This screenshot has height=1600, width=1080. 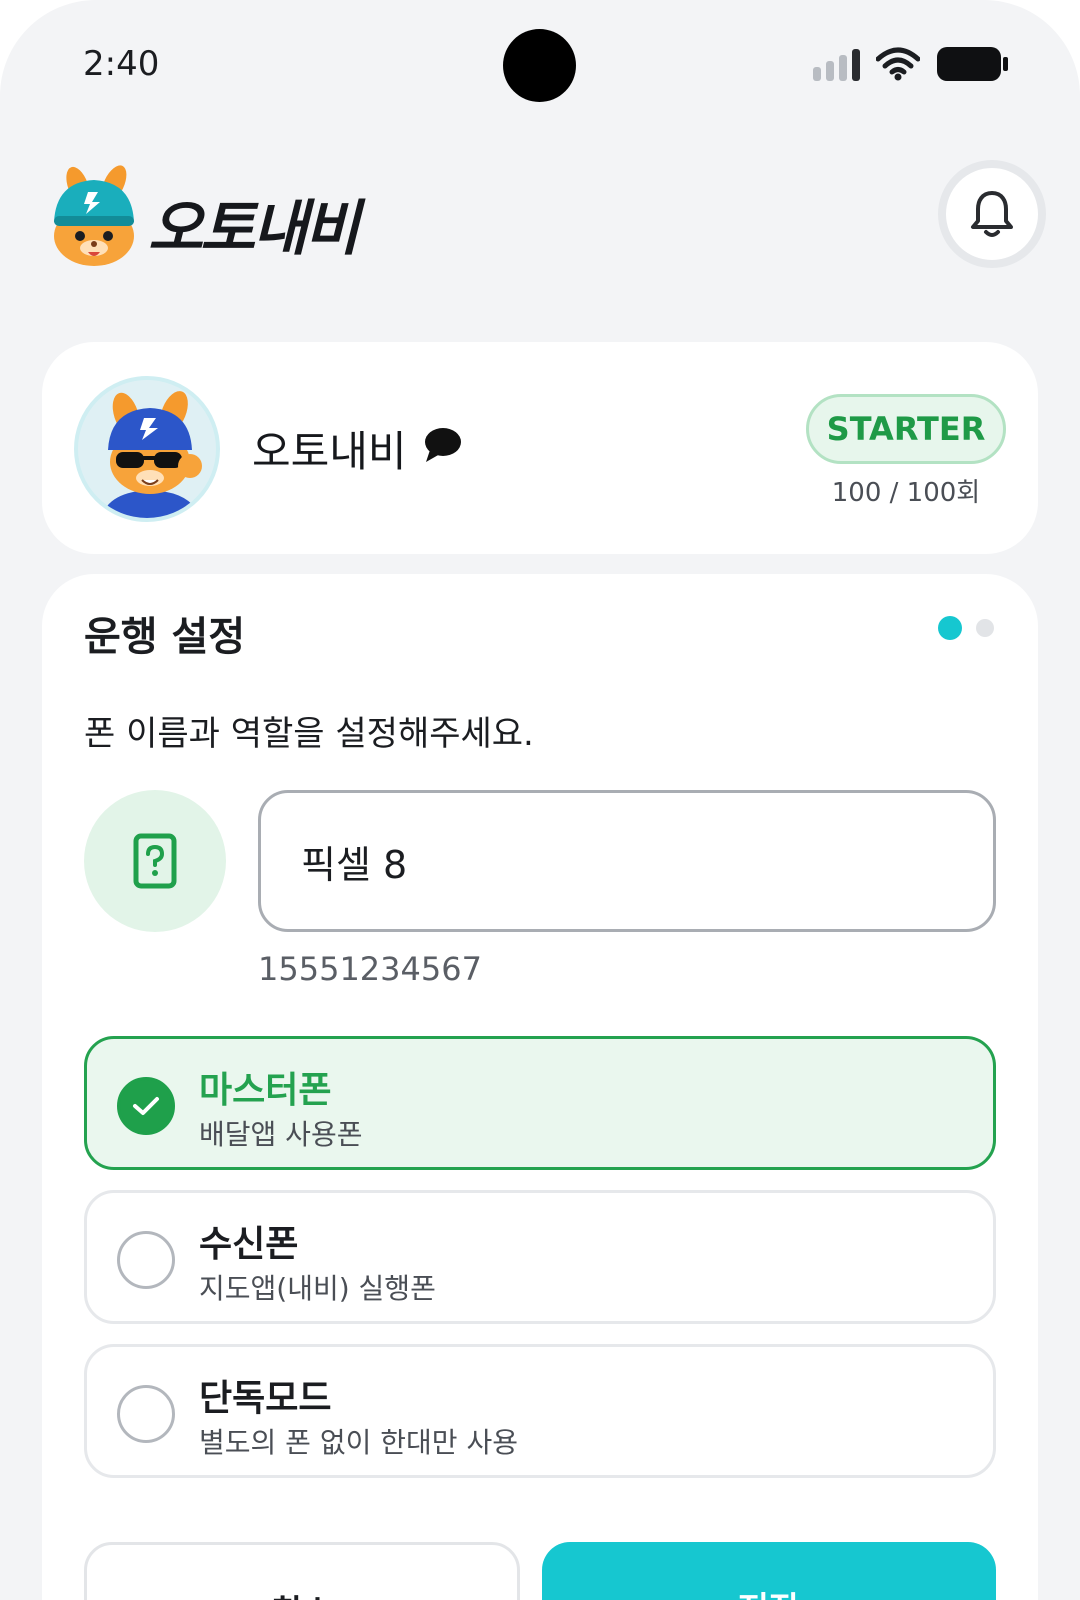 What do you see at coordinates (540, 1411) in the screenshot?
I see `role-option-standalone: 단독모드 별도의 폰 없이 한대만 사용` at bounding box center [540, 1411].